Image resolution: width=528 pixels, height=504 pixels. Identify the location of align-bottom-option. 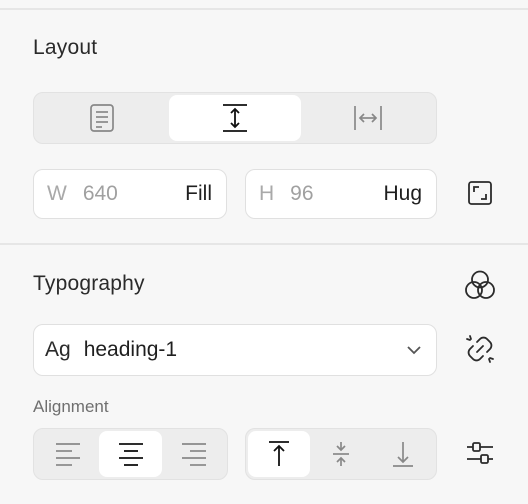
(403, 454).